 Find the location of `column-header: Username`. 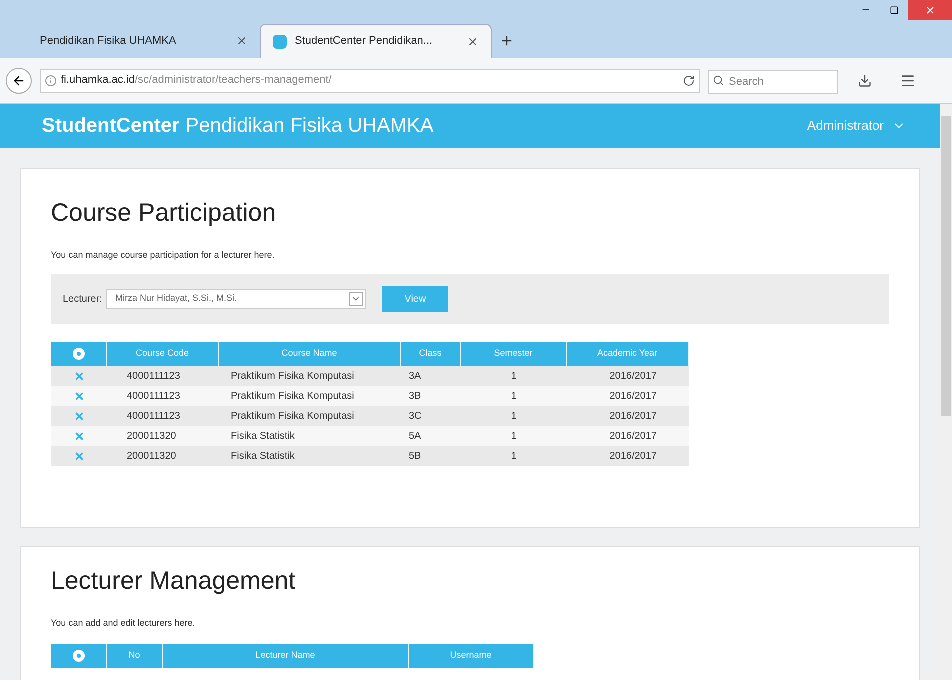

column-header: Username is located at coordinates (471, 656).